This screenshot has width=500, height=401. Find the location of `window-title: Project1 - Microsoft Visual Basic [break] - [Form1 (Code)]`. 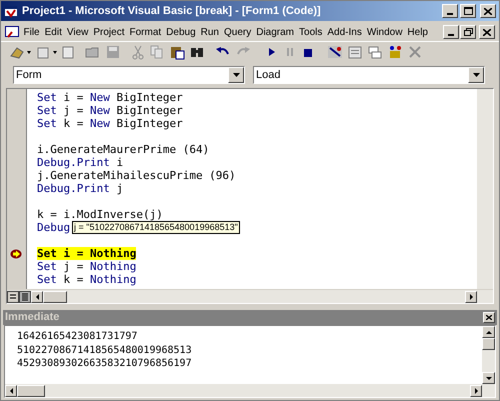

window-title: Project1 - Microsoft Visual Basic [break] - [Form1 (Code)] is located at coordinates (172, 11).